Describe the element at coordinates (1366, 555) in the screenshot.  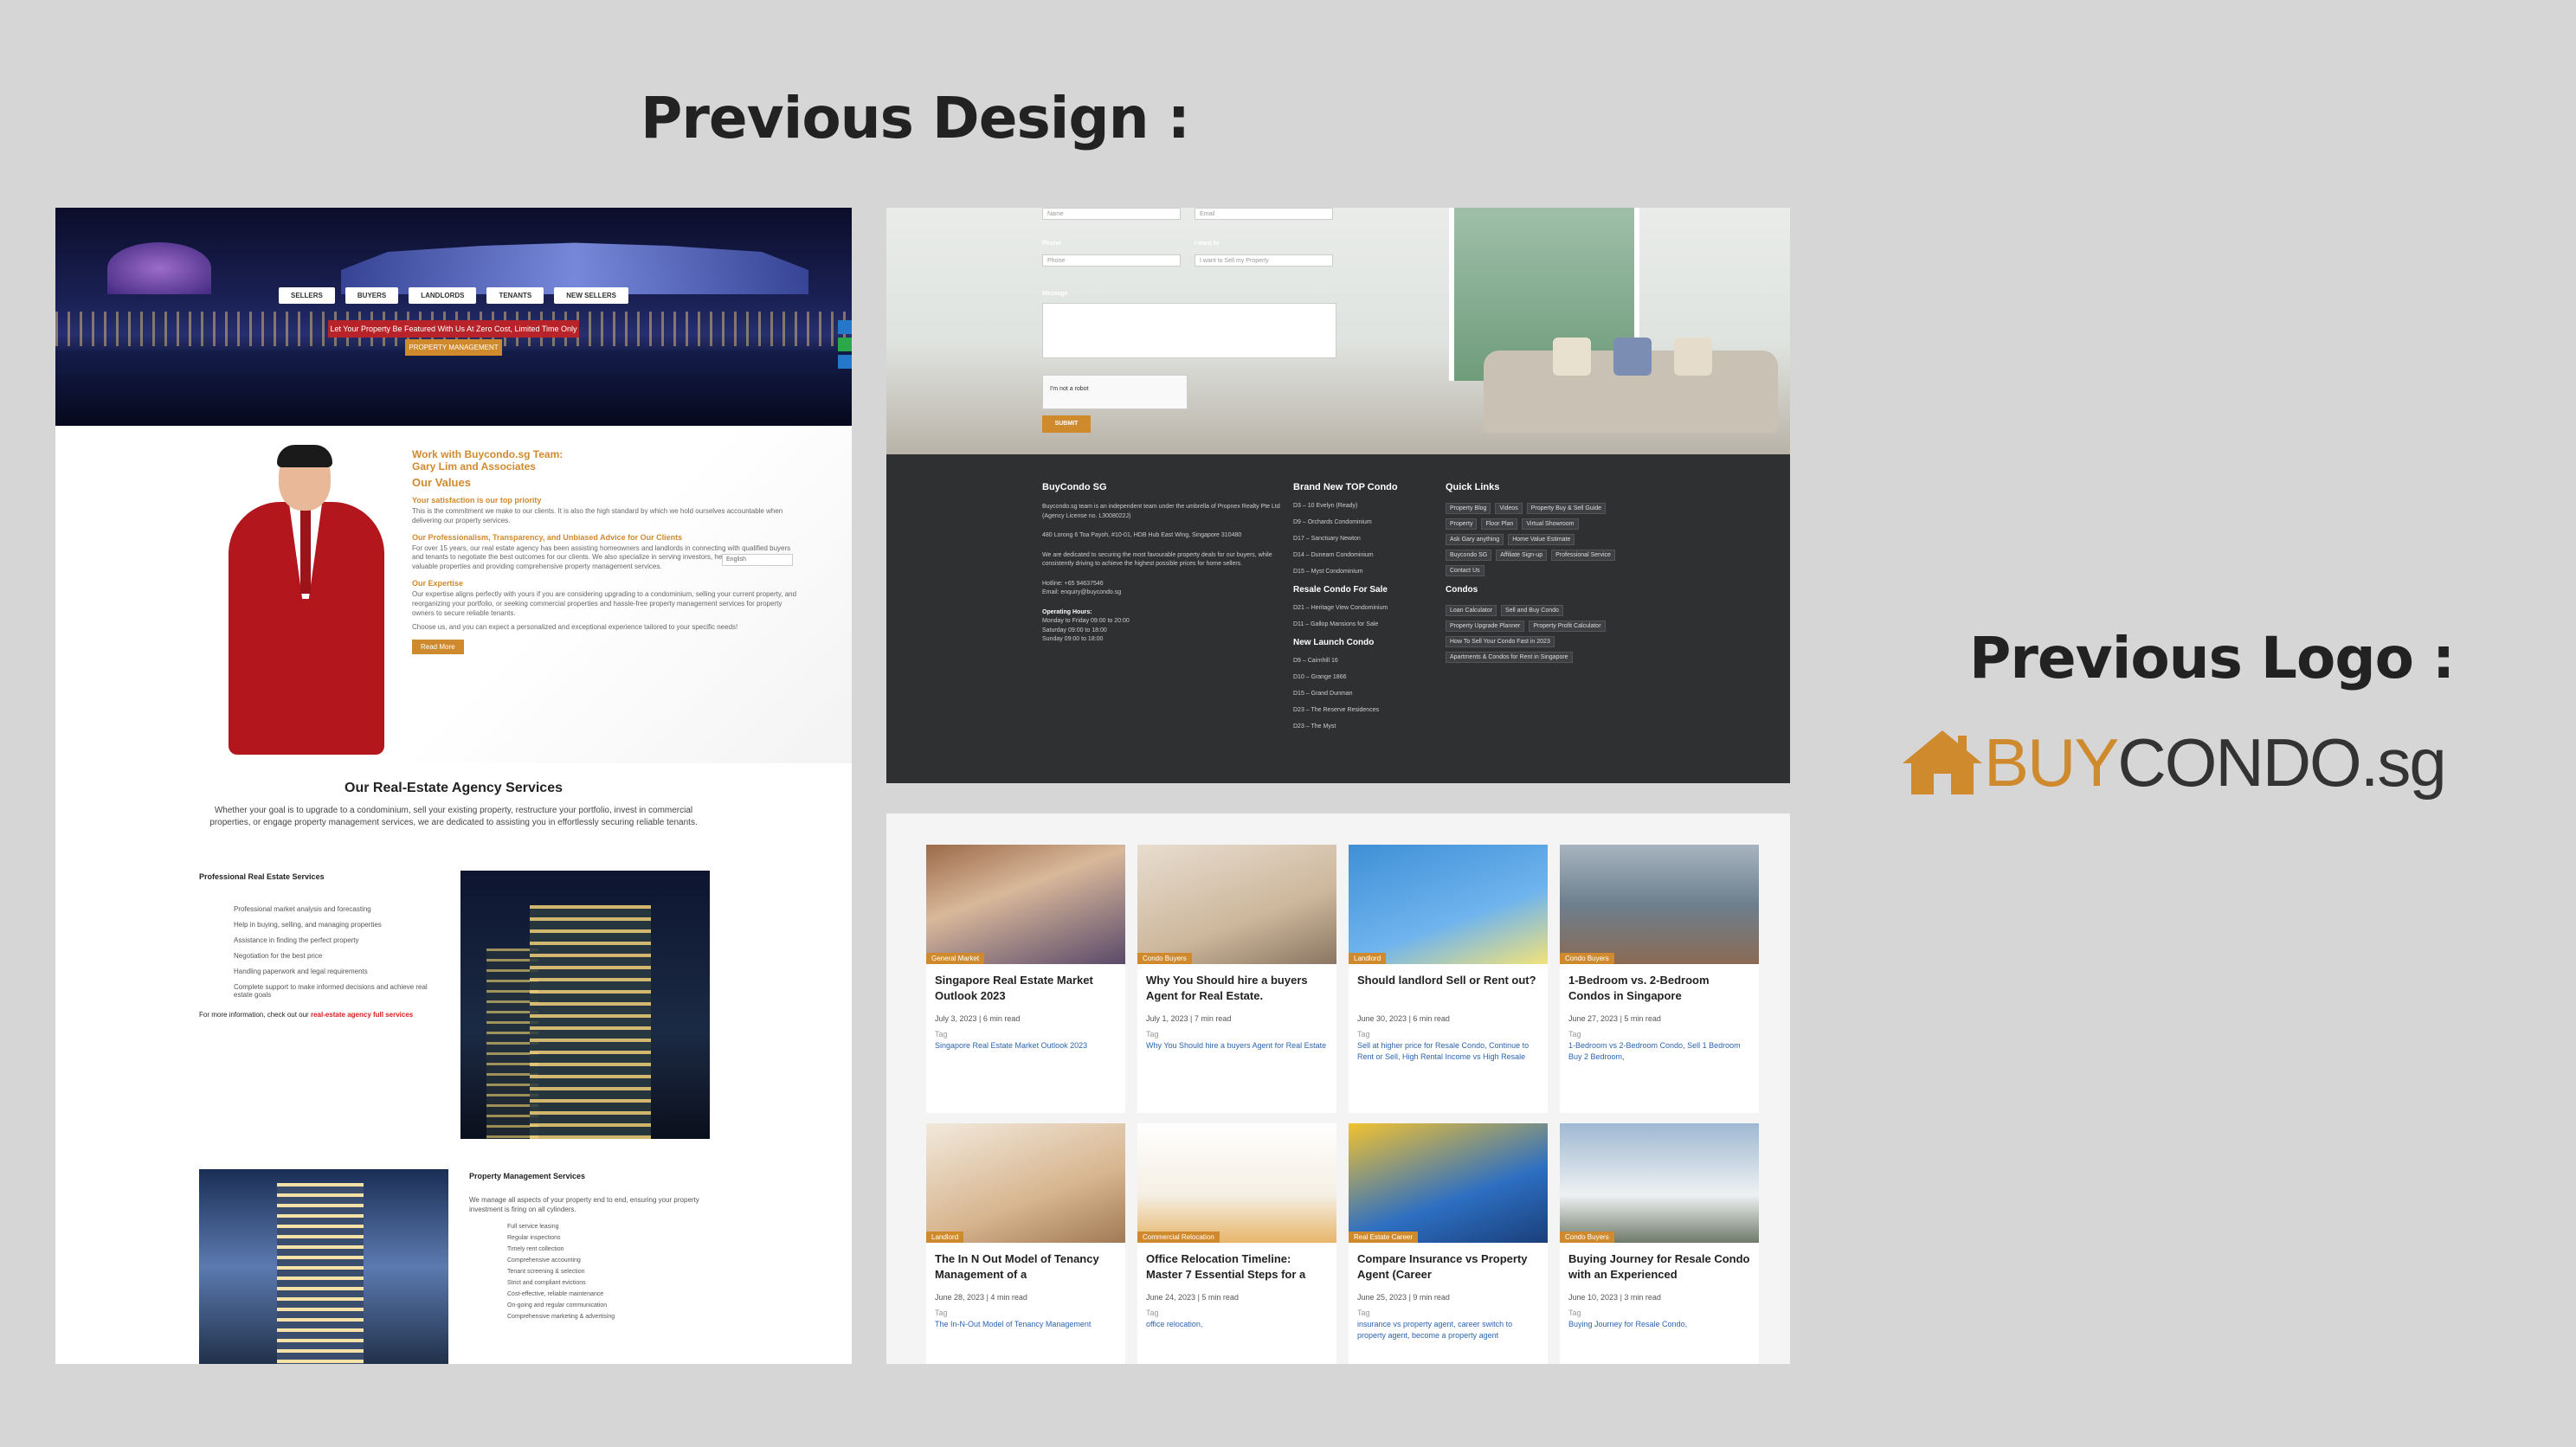
I see `footer-link: D14 – Dunearn Condominium` at that location.